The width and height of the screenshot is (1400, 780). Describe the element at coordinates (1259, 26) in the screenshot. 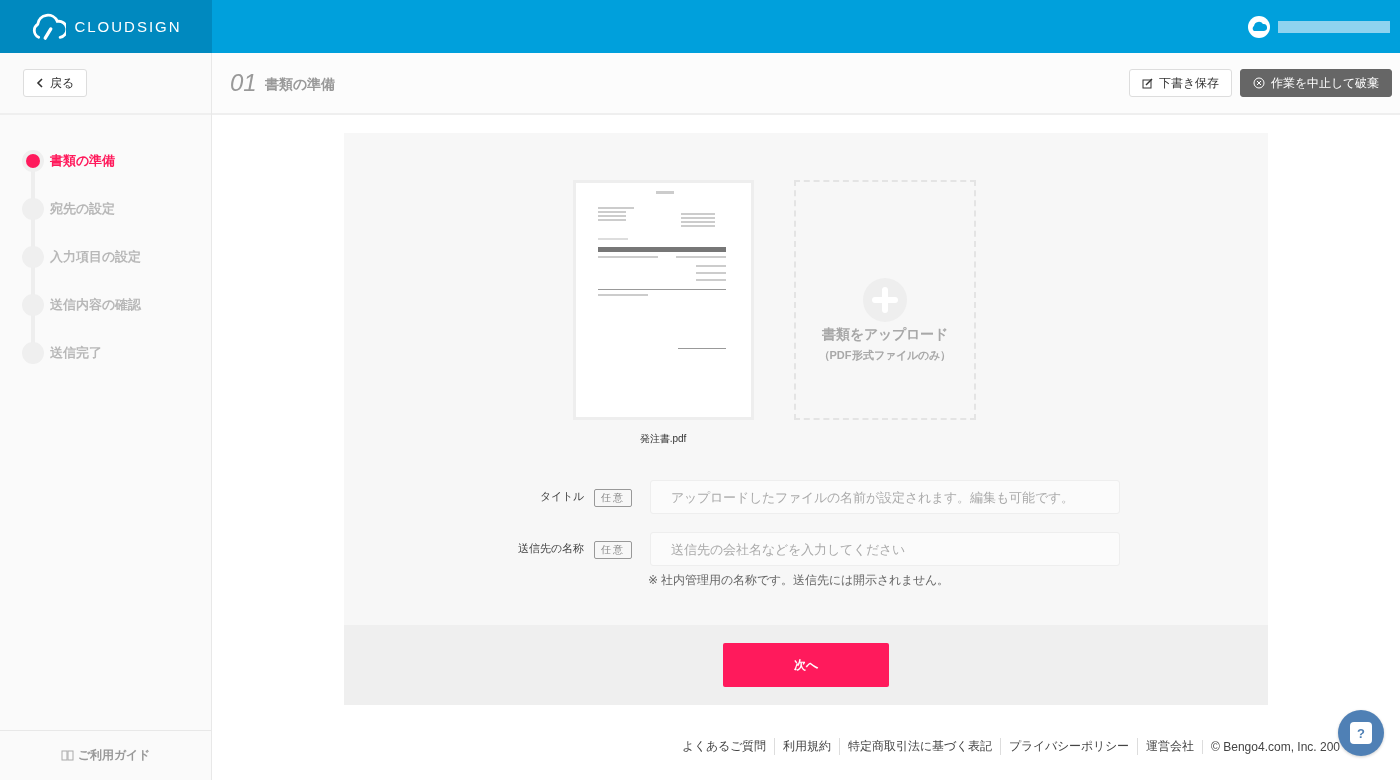

I see `avatar-icon` at that location.